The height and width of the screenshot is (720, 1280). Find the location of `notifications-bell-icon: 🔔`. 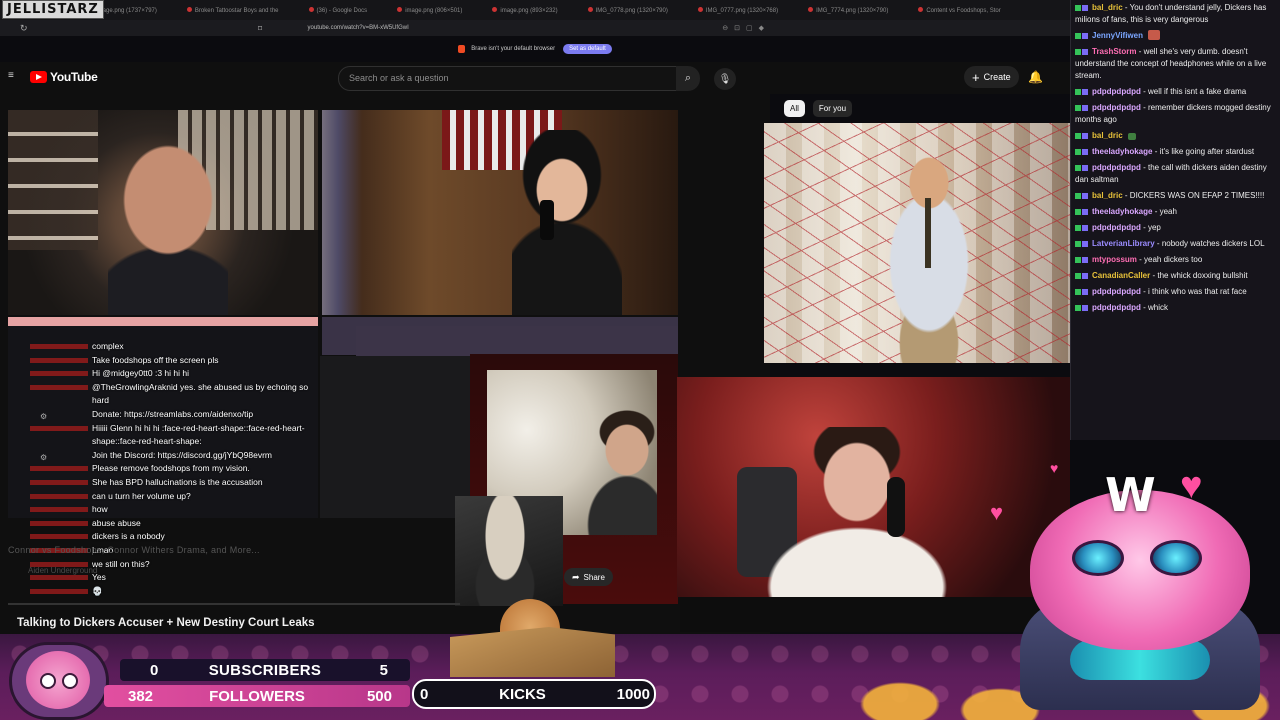

notifications-bell-icon: 🔔 is located at coordinates (1035, 77).